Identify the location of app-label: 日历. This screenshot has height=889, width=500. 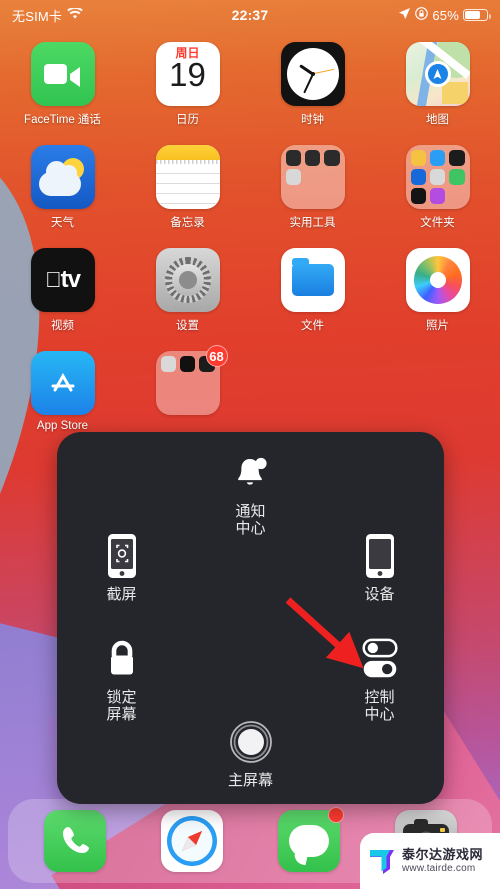
(187, 120).